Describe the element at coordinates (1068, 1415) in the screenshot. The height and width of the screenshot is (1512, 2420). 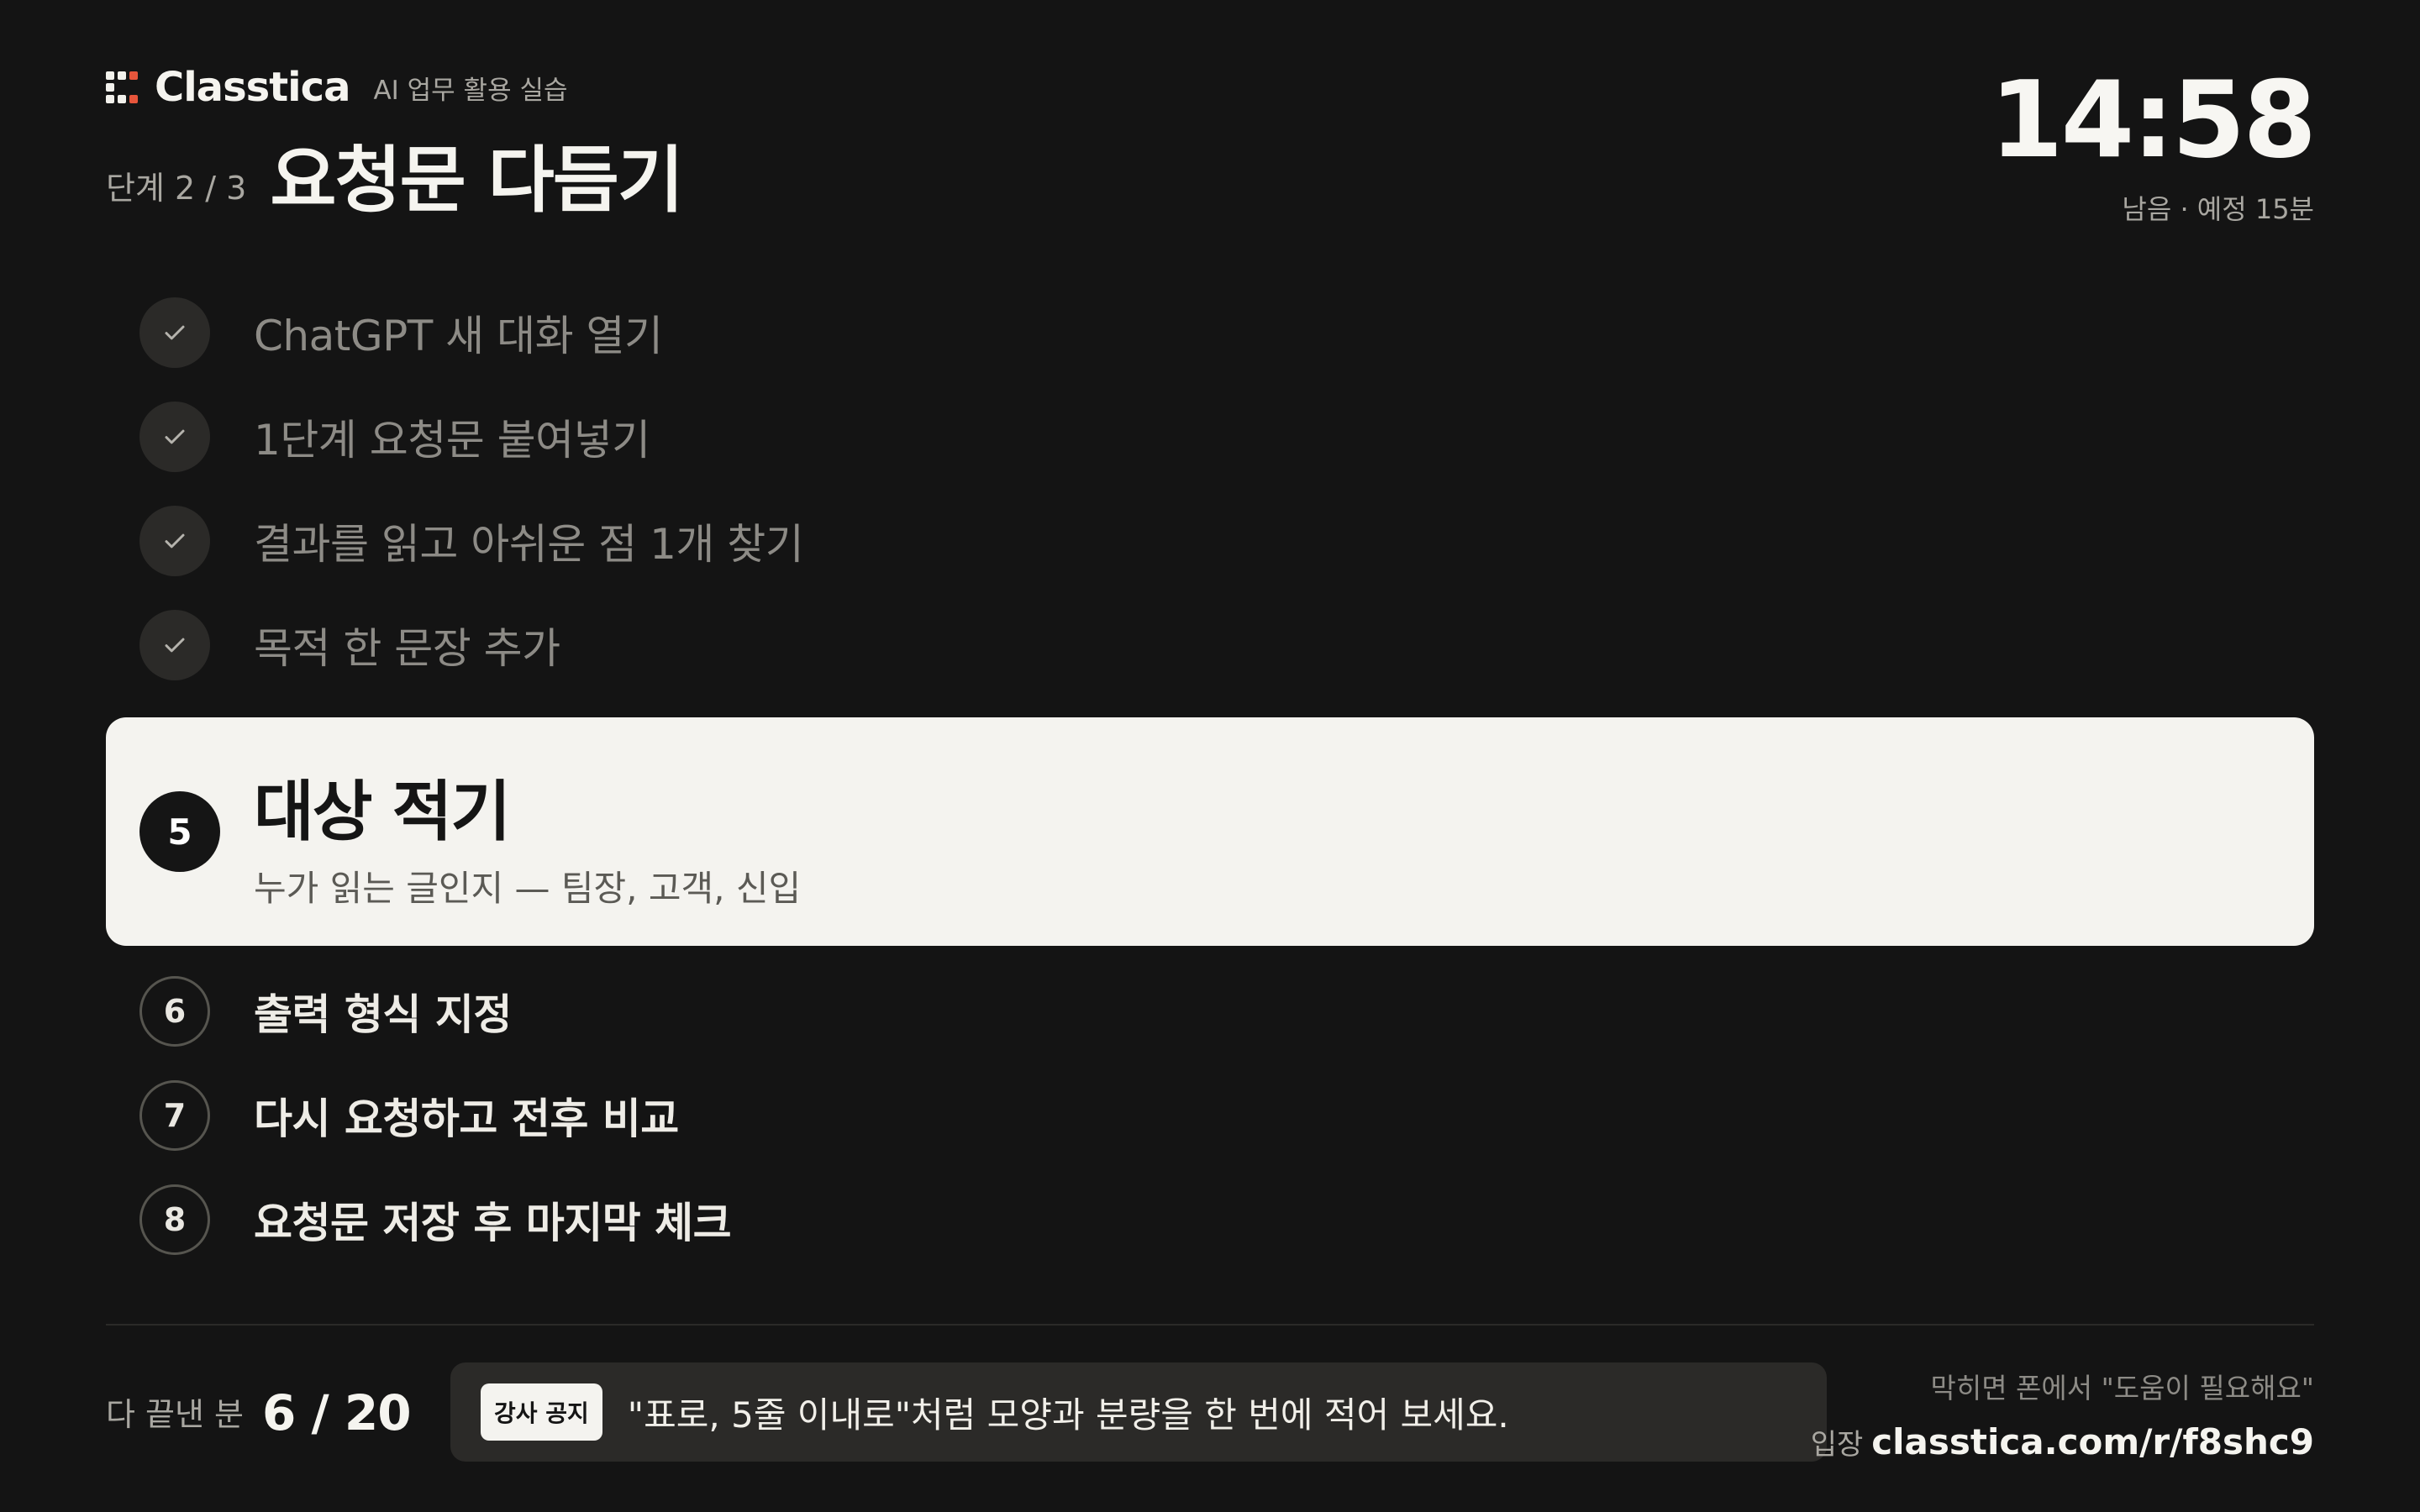
I see `notice-text: "표로, 5줄 이내로"처럼 모양과 분량을 한 번에 적어 보세요.` at that location.